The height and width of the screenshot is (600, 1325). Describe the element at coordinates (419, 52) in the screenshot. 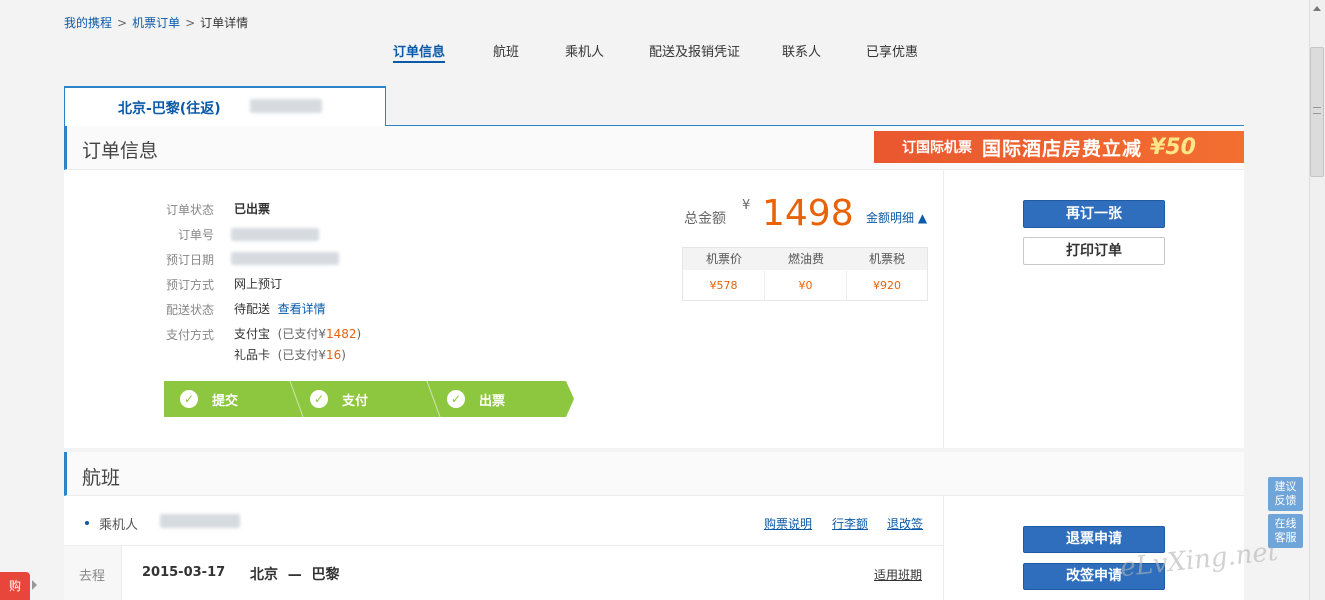

I see `tab-order-info: 订单信息` at that location.